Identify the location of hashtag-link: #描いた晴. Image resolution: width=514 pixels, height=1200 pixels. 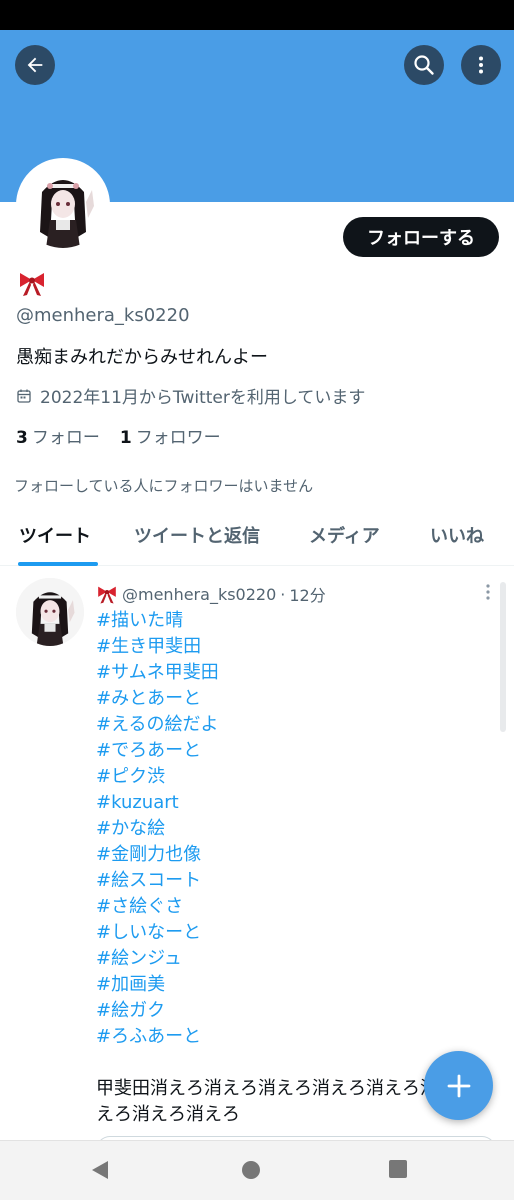
(157, 621).